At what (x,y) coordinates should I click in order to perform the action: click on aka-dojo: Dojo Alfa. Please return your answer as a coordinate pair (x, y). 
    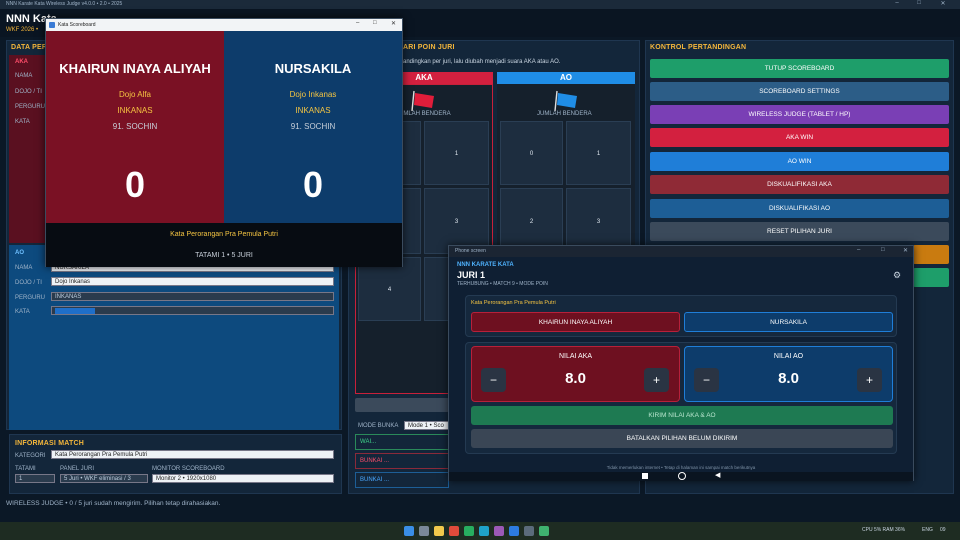
    Looking at the image, I should click on (135, 94).